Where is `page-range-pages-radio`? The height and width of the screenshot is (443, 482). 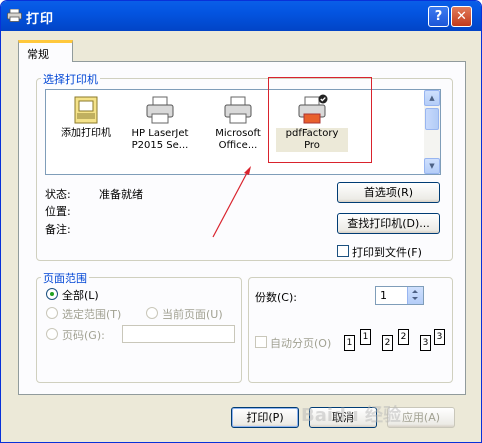
page-range-pages-radio is located at coordinates (52, 334).